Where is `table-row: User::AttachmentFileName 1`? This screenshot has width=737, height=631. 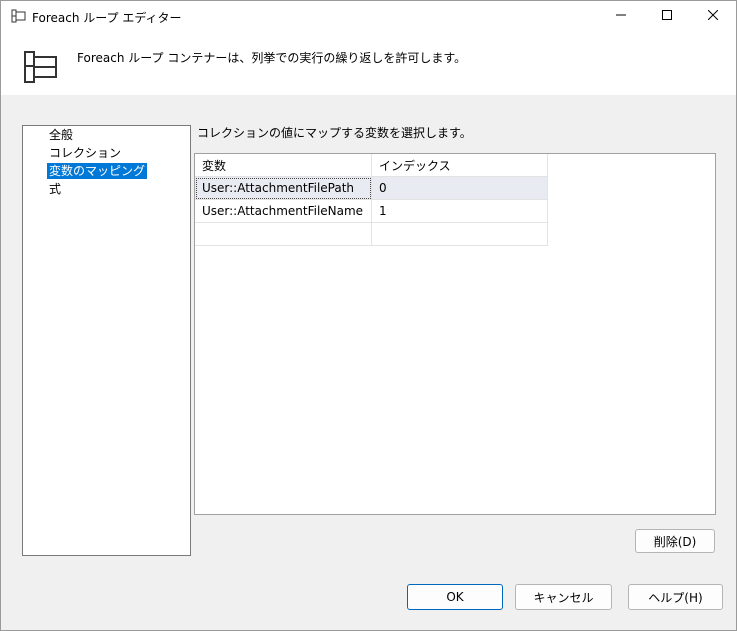
table-row: User::AttachmentFileName 1 is located at coordinates (371, 211).